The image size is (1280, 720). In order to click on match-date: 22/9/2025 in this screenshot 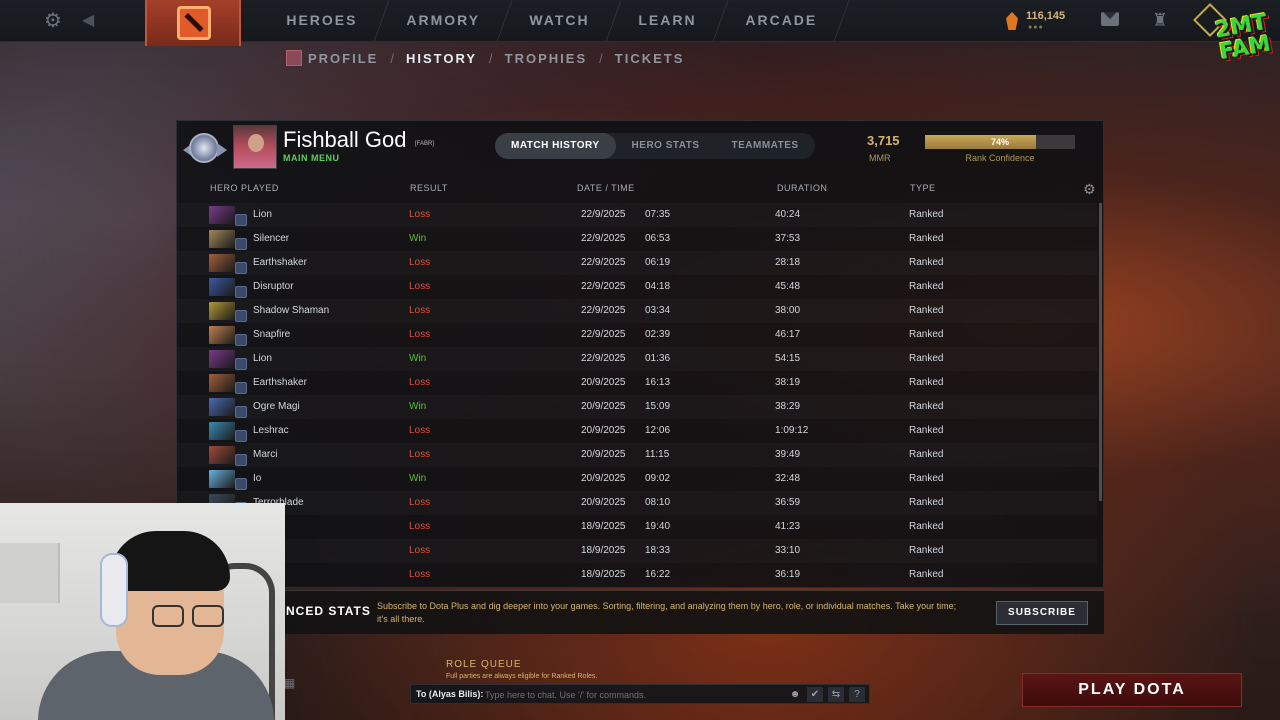, I will do `click(603, 238)`.